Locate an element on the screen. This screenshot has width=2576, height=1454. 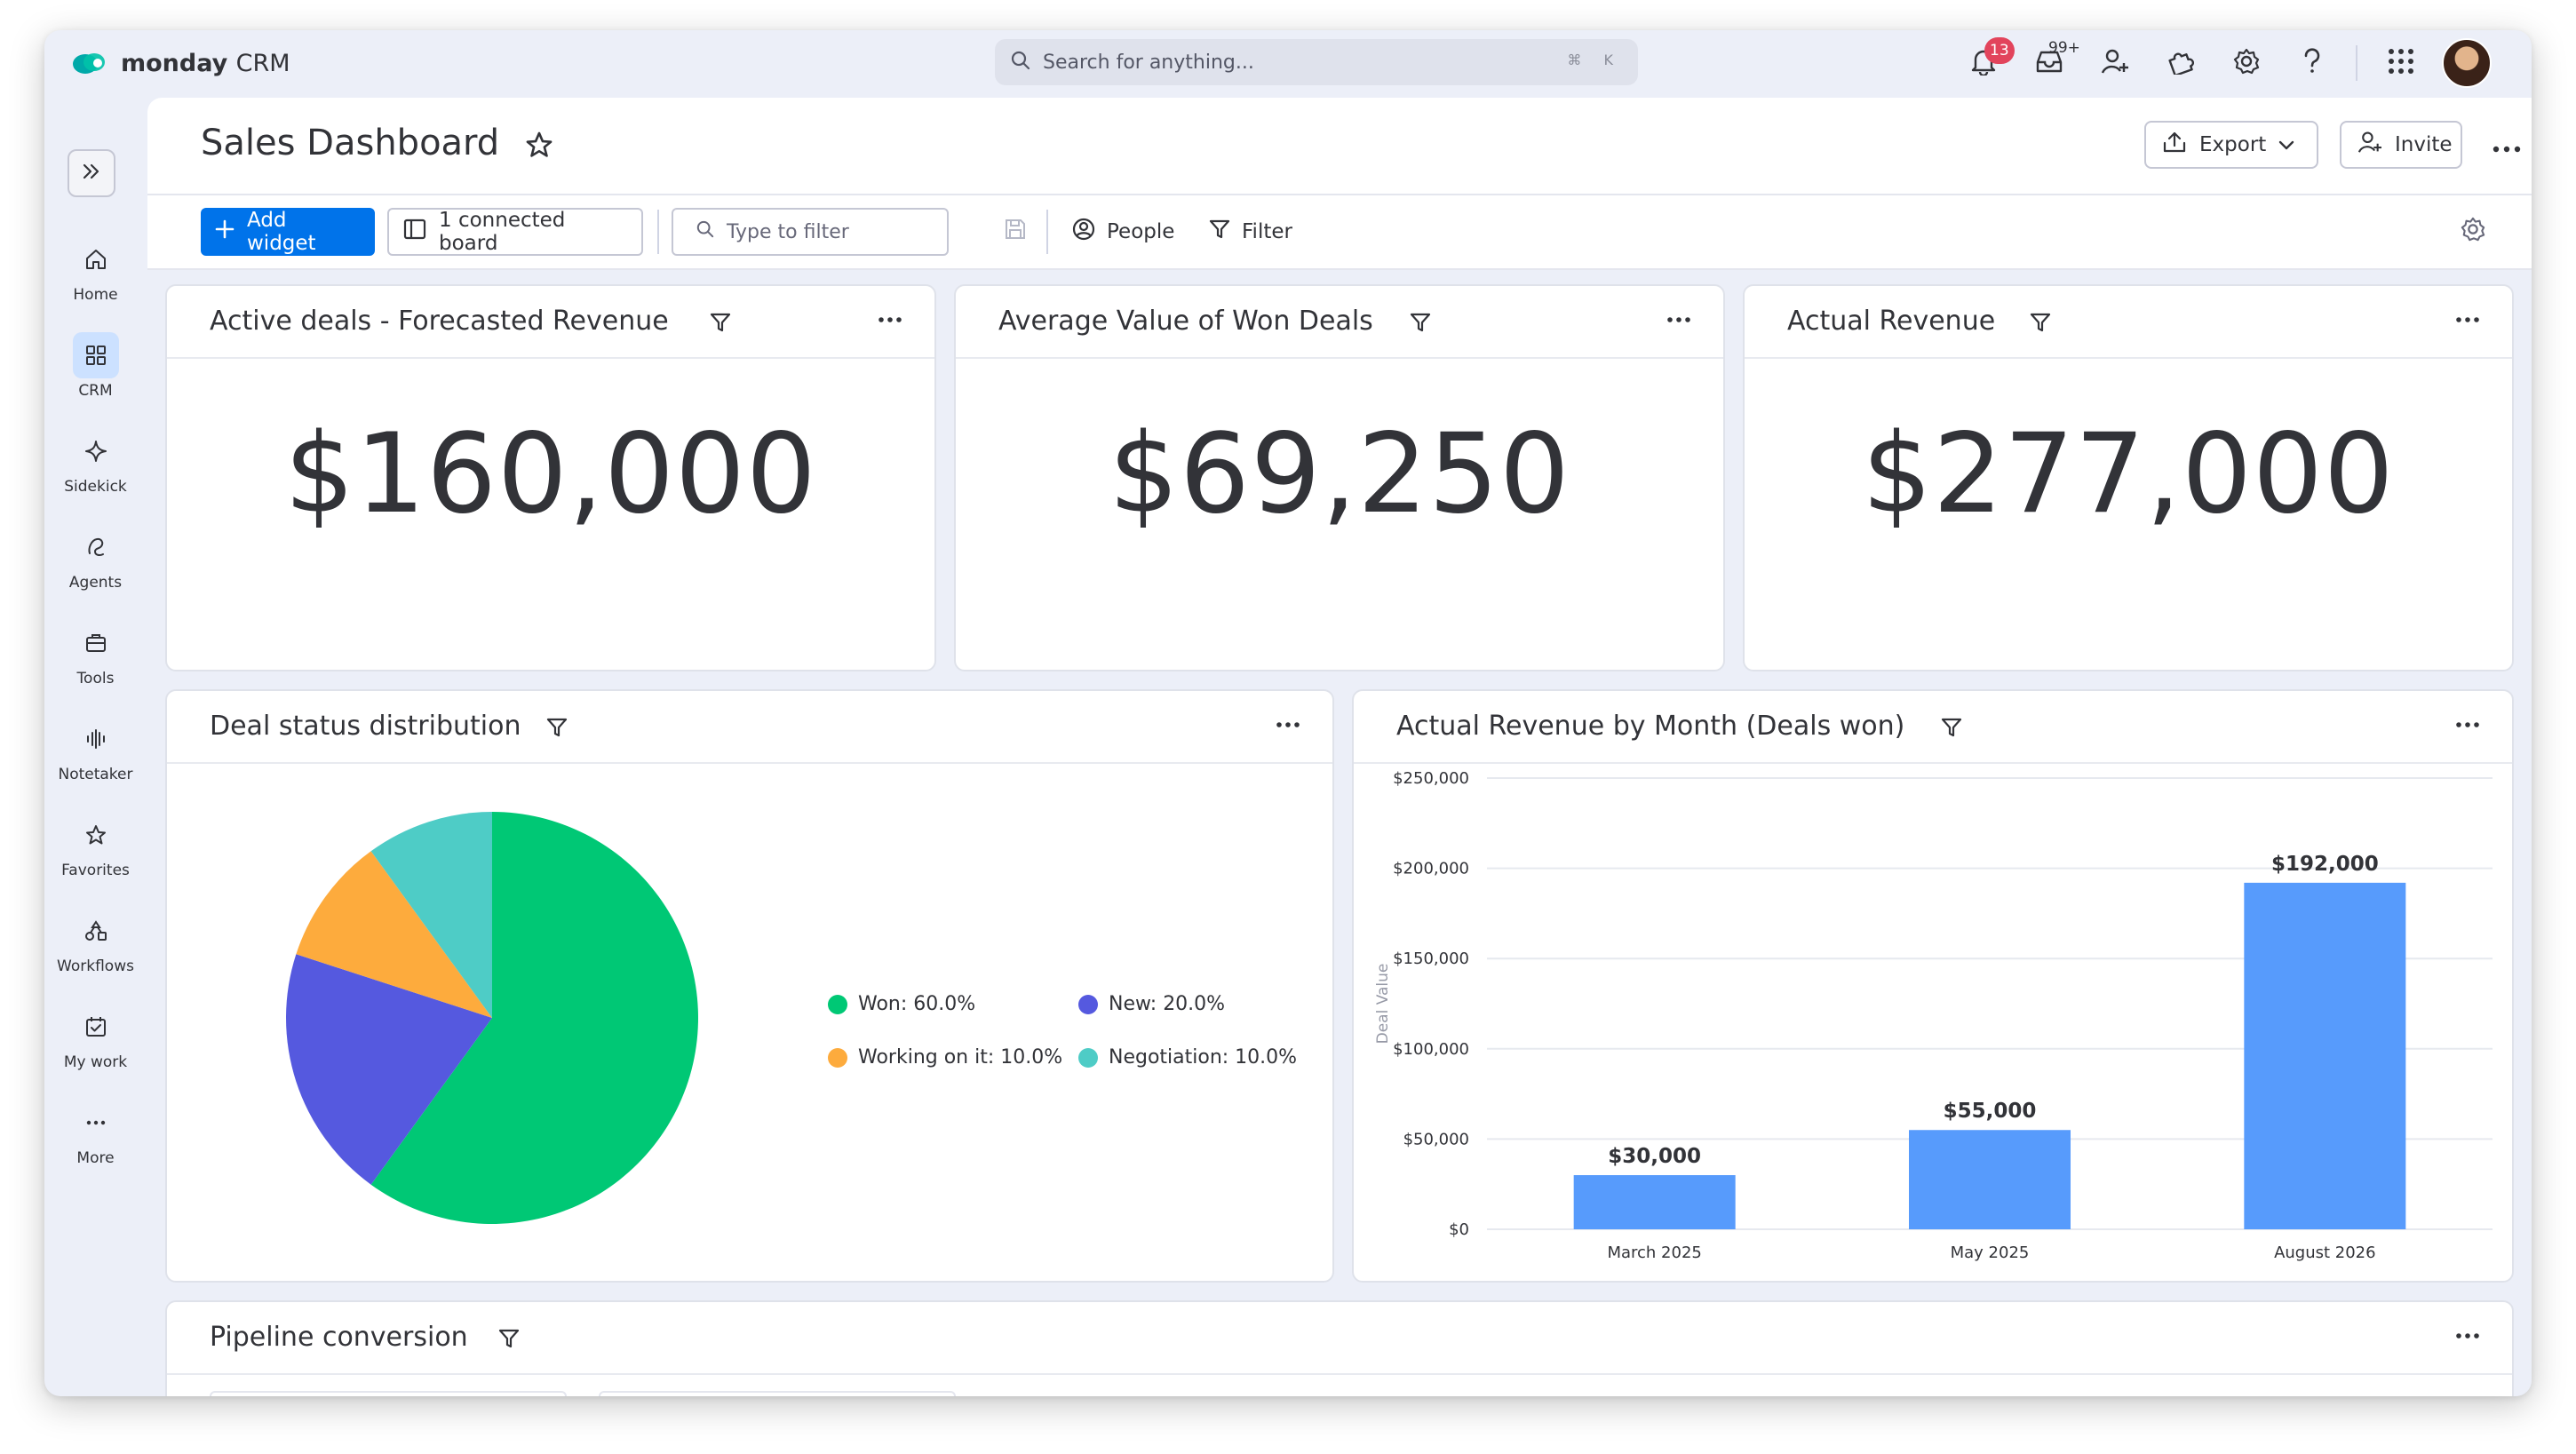
search-shortcut: ⌘ K is located at coordinates (1594, 60).